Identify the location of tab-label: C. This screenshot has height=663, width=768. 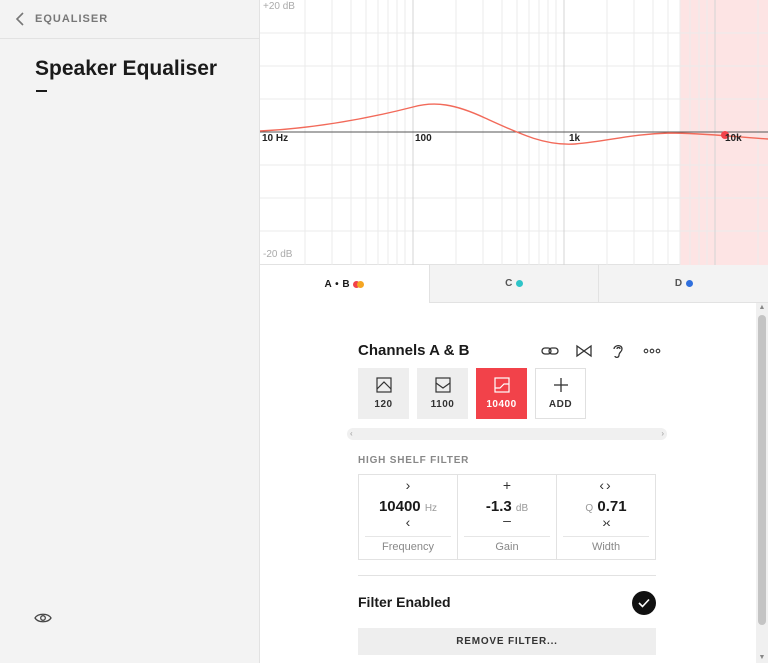
(509, 283).